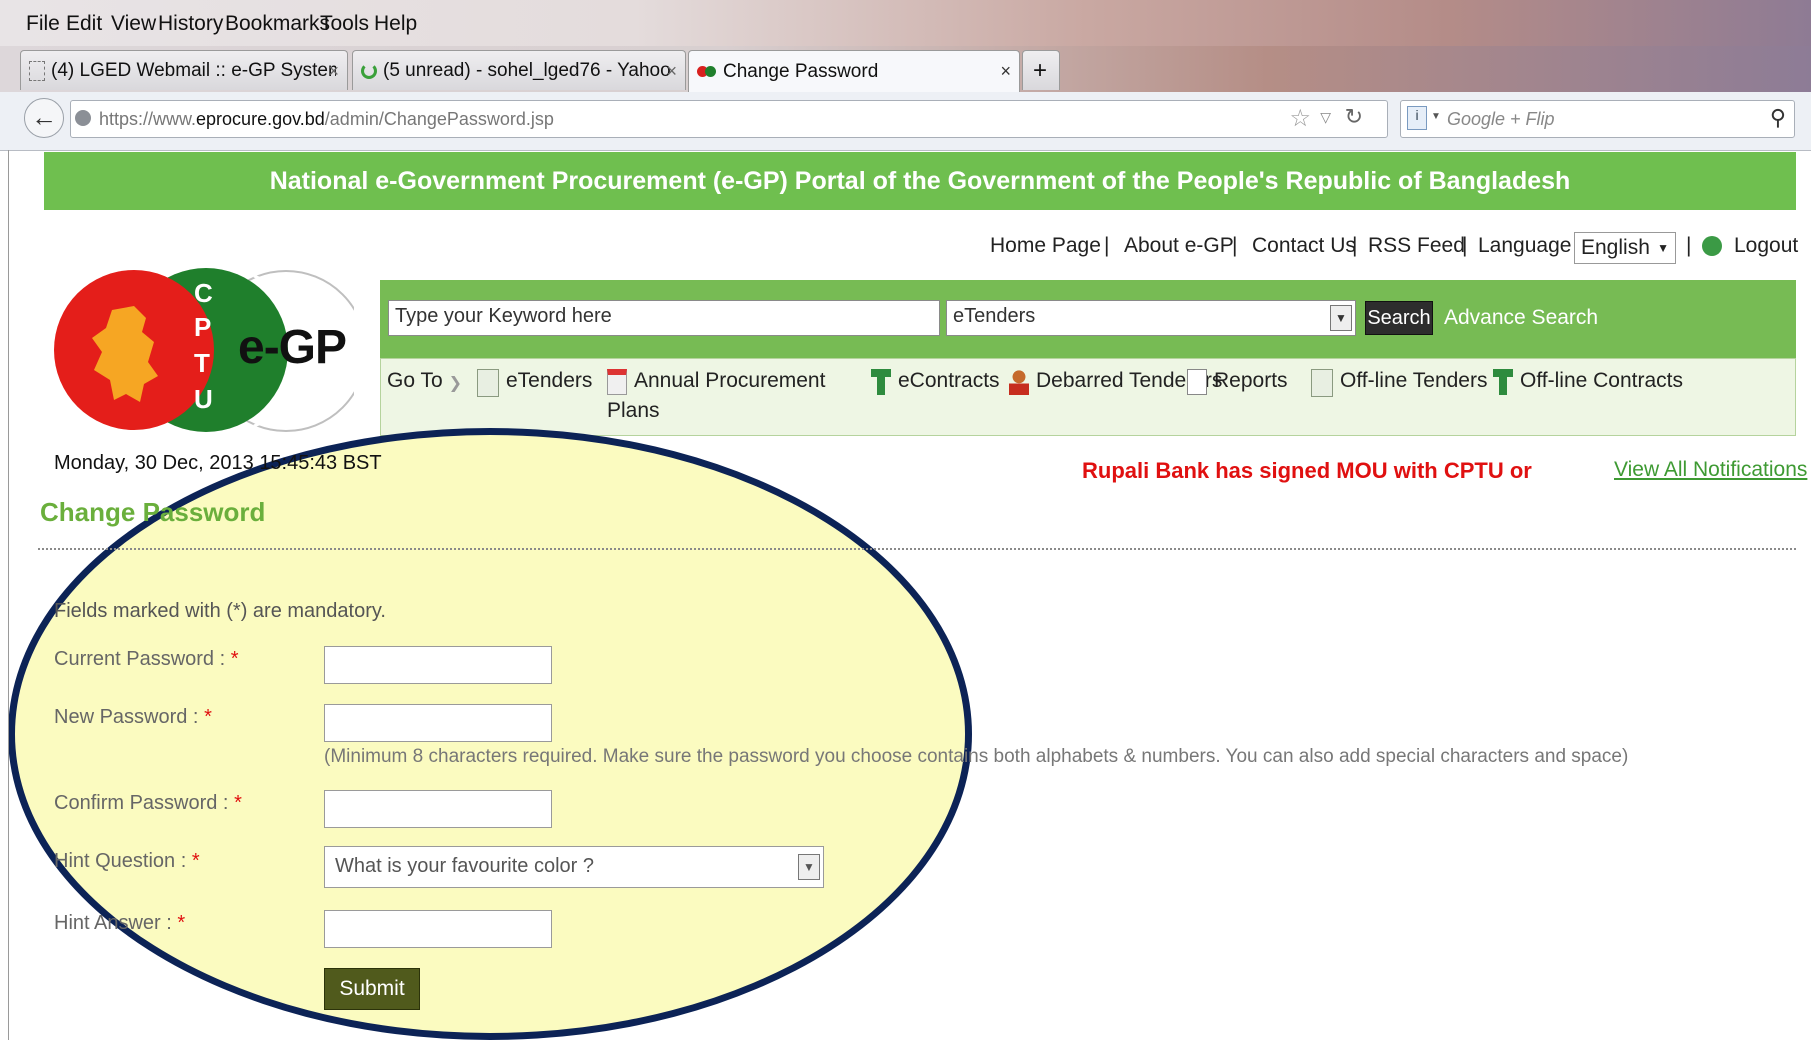  Describe the element at coordinates (881, 382) in the screenshot. I see `trophy-icon` at that location.